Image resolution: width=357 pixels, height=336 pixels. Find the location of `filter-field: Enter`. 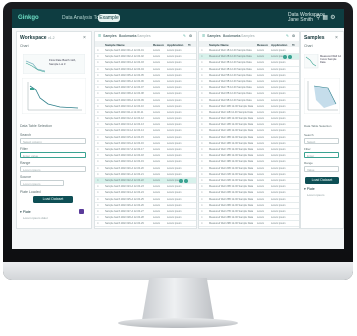

filter-field: Enter is located at coordinates (321, 155).